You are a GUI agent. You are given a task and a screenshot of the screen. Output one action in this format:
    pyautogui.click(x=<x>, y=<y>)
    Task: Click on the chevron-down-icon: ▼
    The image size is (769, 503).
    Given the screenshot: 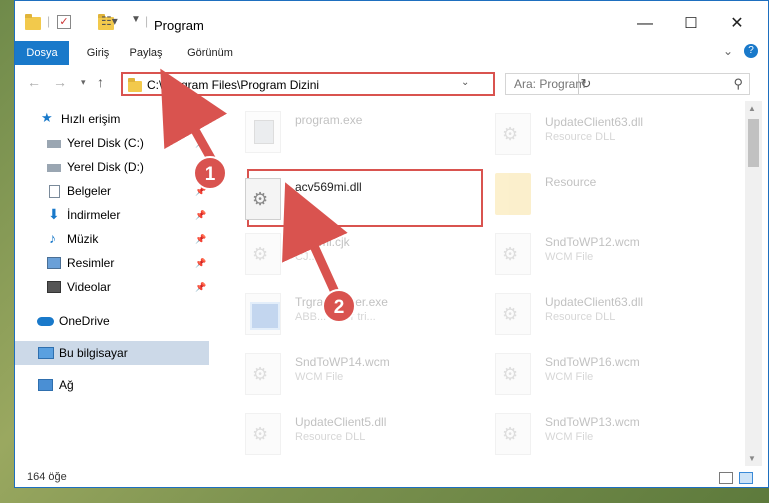 What is the action you would take?
    pyautogui.click(x=136, y=22)
    